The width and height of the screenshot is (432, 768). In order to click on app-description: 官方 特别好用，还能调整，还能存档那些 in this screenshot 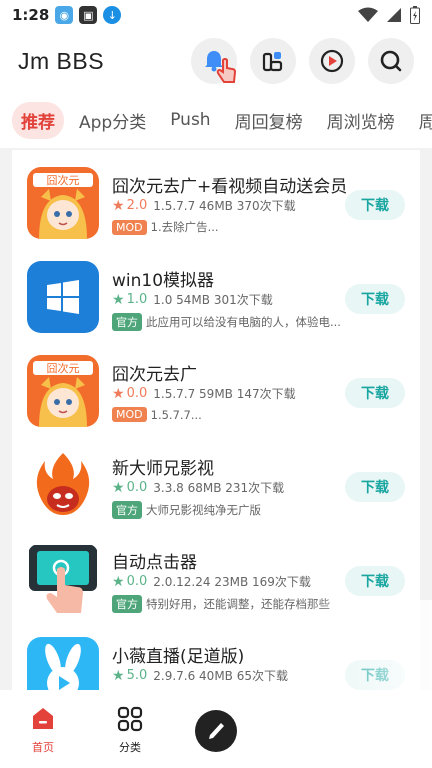, I will do `click(221, 604)`.